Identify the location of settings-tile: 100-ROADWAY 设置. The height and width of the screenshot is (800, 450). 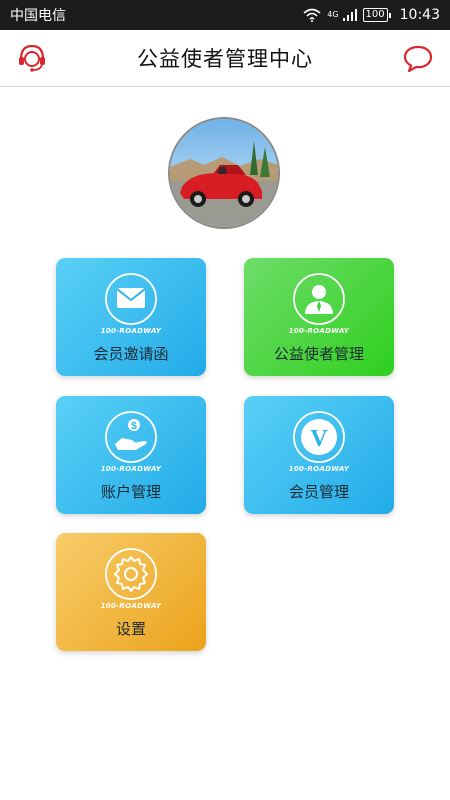
(131, 592).